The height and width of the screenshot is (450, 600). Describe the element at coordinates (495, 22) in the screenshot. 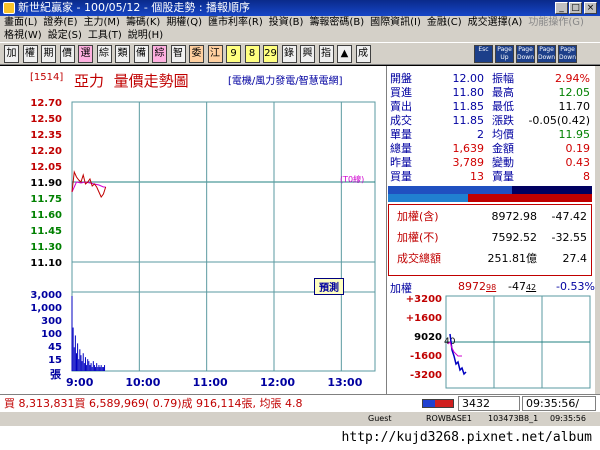

I see `menu-item: 成交選擇(A)` at that location.